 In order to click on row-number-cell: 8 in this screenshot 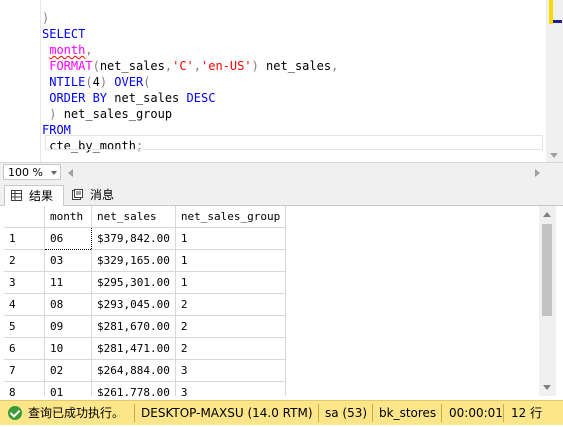, I will do `click(24, 388)`.